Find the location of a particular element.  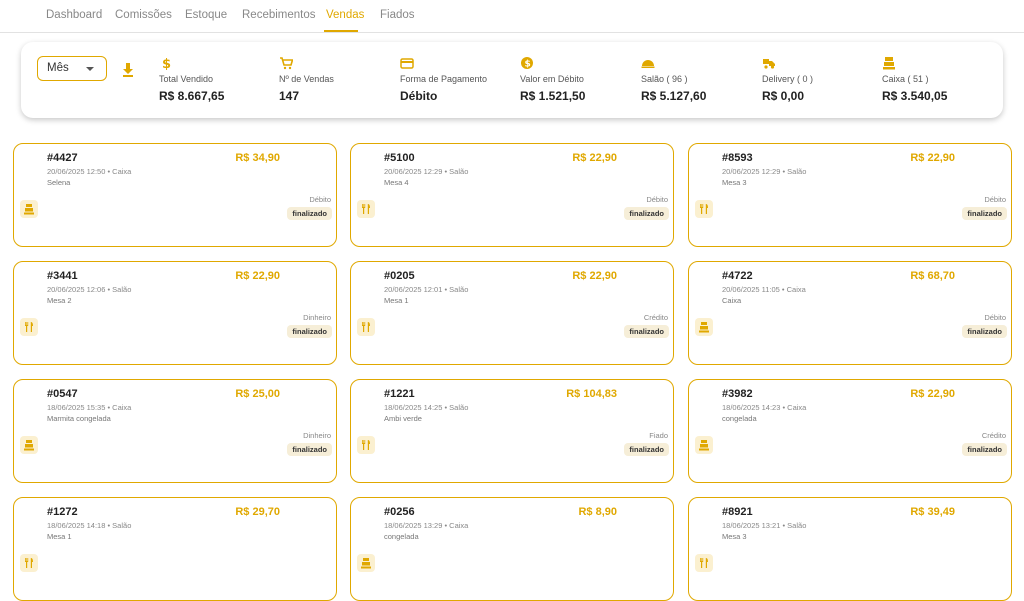

sale-amount: R$ 34,90 is located at coordinates (257, 158).